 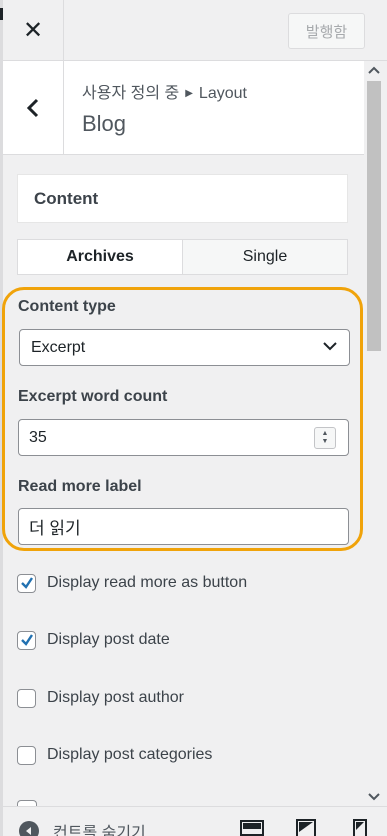 I want to click on content-type-select: Excerpt, so click(x=184, y=347).